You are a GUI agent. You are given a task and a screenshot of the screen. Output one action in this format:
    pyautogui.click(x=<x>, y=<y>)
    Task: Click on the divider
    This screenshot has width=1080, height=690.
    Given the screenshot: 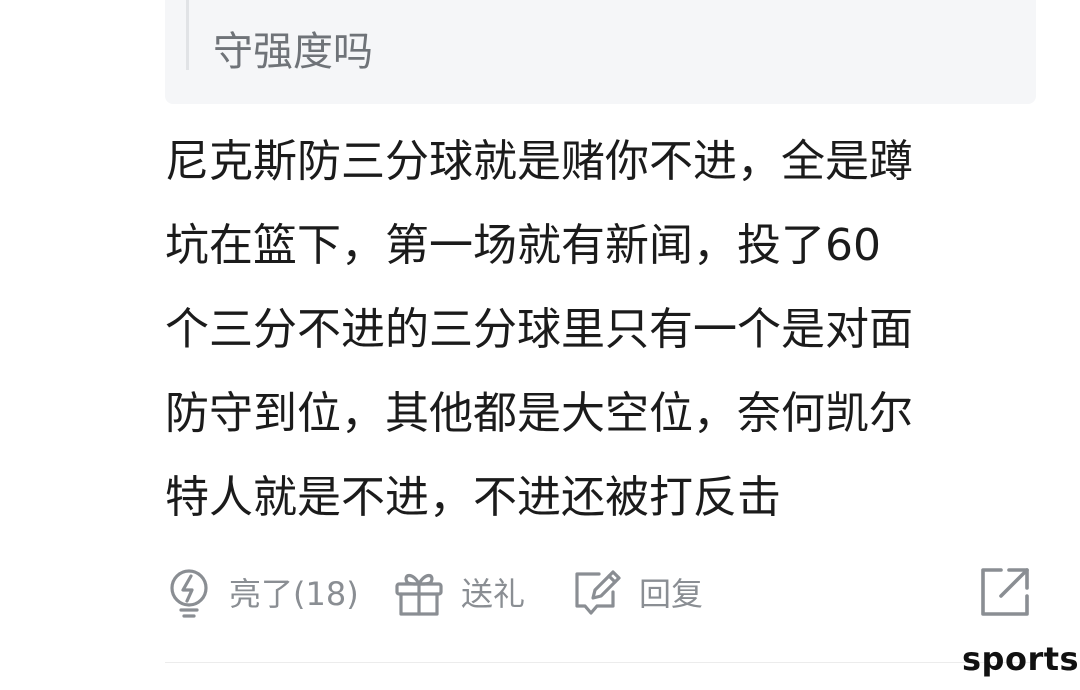 What is the action you would take?
    pyautogui.click(x=600, y=662)
    